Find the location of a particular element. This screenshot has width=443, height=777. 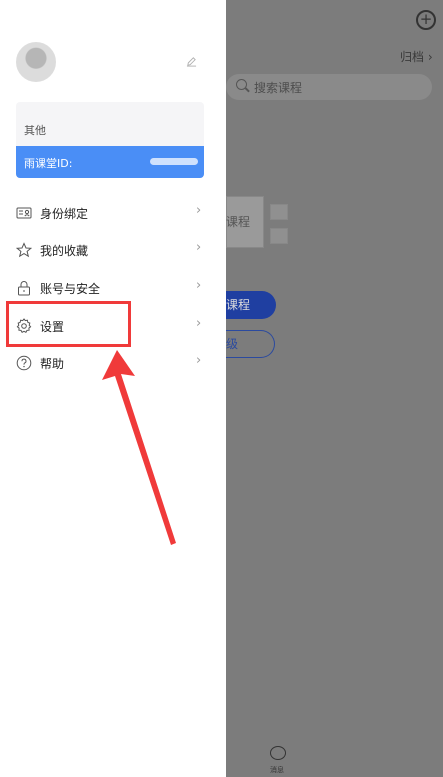

message-icon is located at coordinates (278, 753).